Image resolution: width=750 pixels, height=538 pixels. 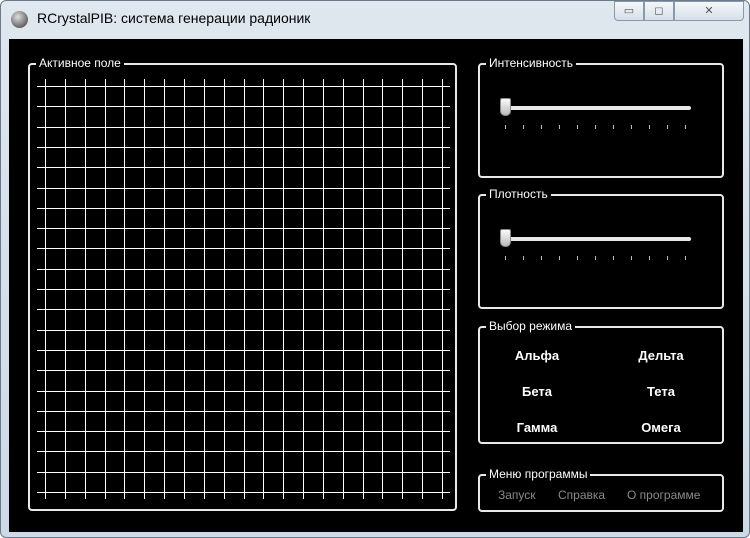 What do you see at coordinates (19, 19) in the screenshot?
I see `app-icon` at bounding box center [19, 19].